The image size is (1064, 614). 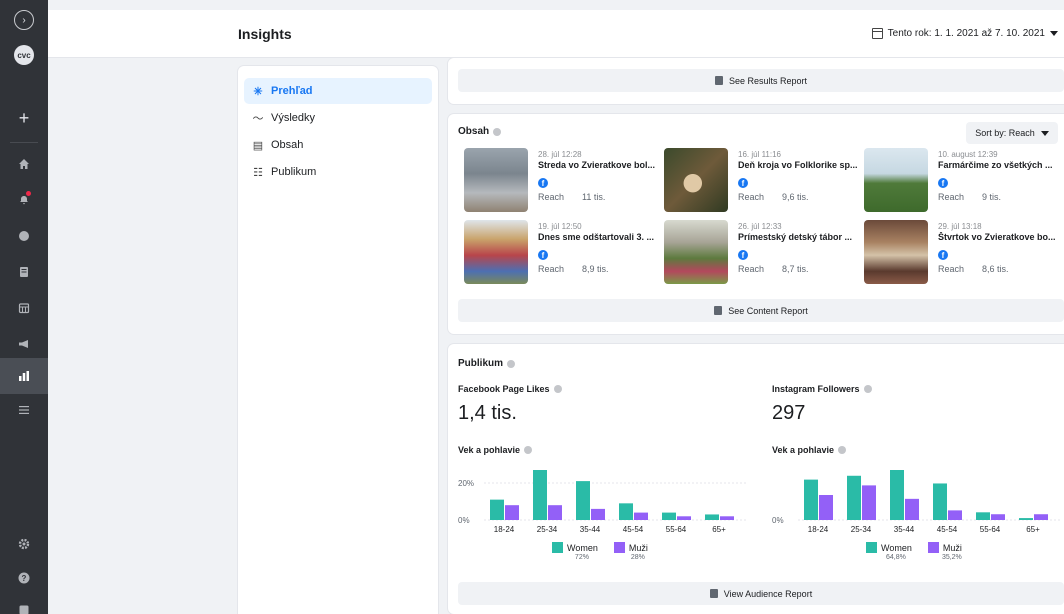 I want to click on sort-dropdown: Sort by: Reach, so click(x=1012, y=133).